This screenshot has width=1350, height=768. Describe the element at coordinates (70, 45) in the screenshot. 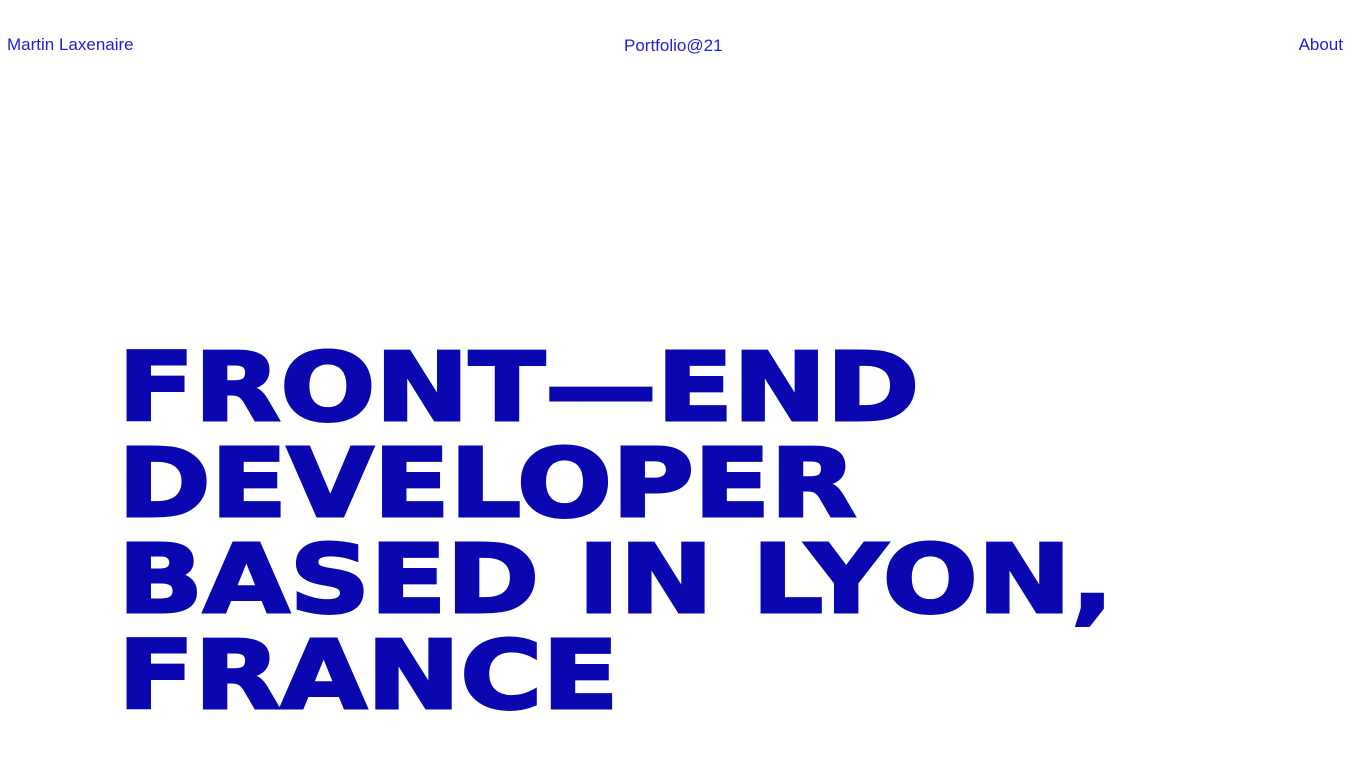

I see `home-name-link: Martin Laxenaire` at that location.